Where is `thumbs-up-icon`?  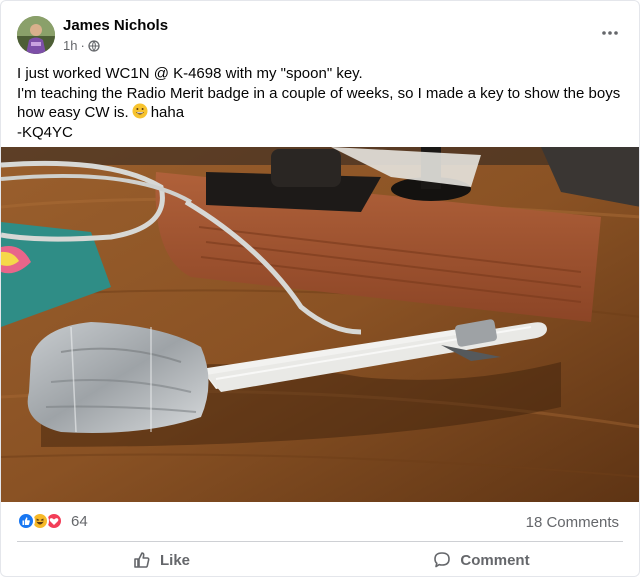 thumbs-up-icon is located at coordinates (142, 560).